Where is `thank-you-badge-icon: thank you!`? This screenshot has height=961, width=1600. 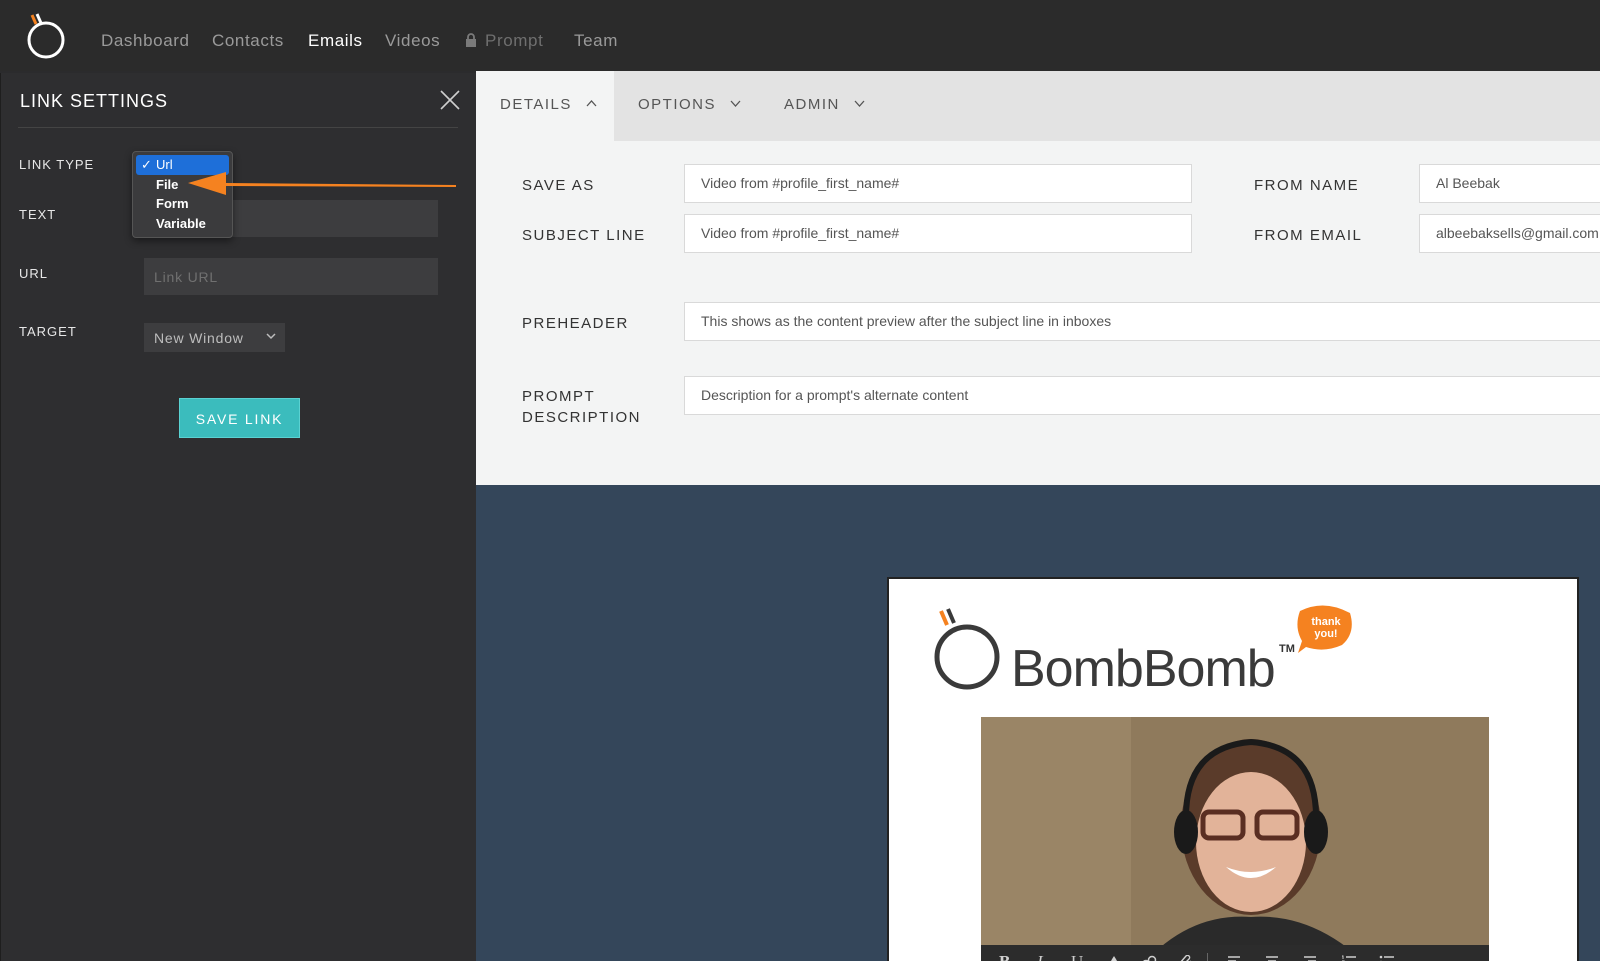
thank-you-badge-icon: thank you! is located at coordinates (1324, 629).